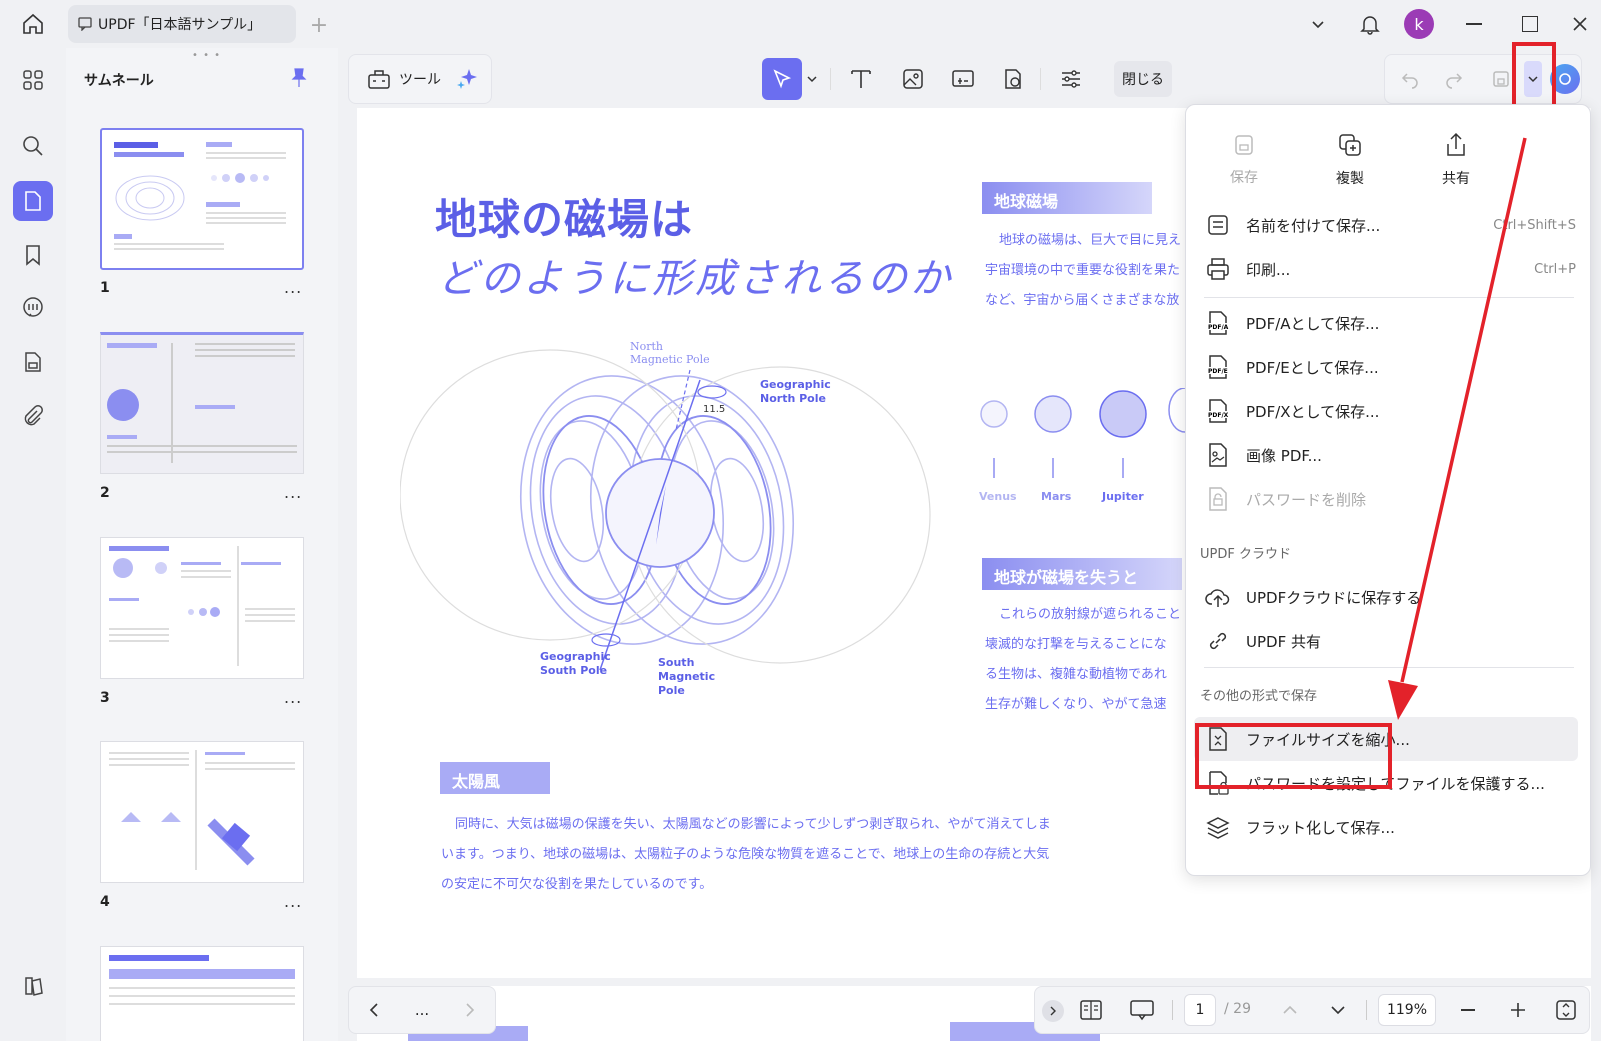 The image size is (1601, 1041). Describe the element at coordinates (1350, 145) in the screenshot. I see `duplicate-icon` at that location.